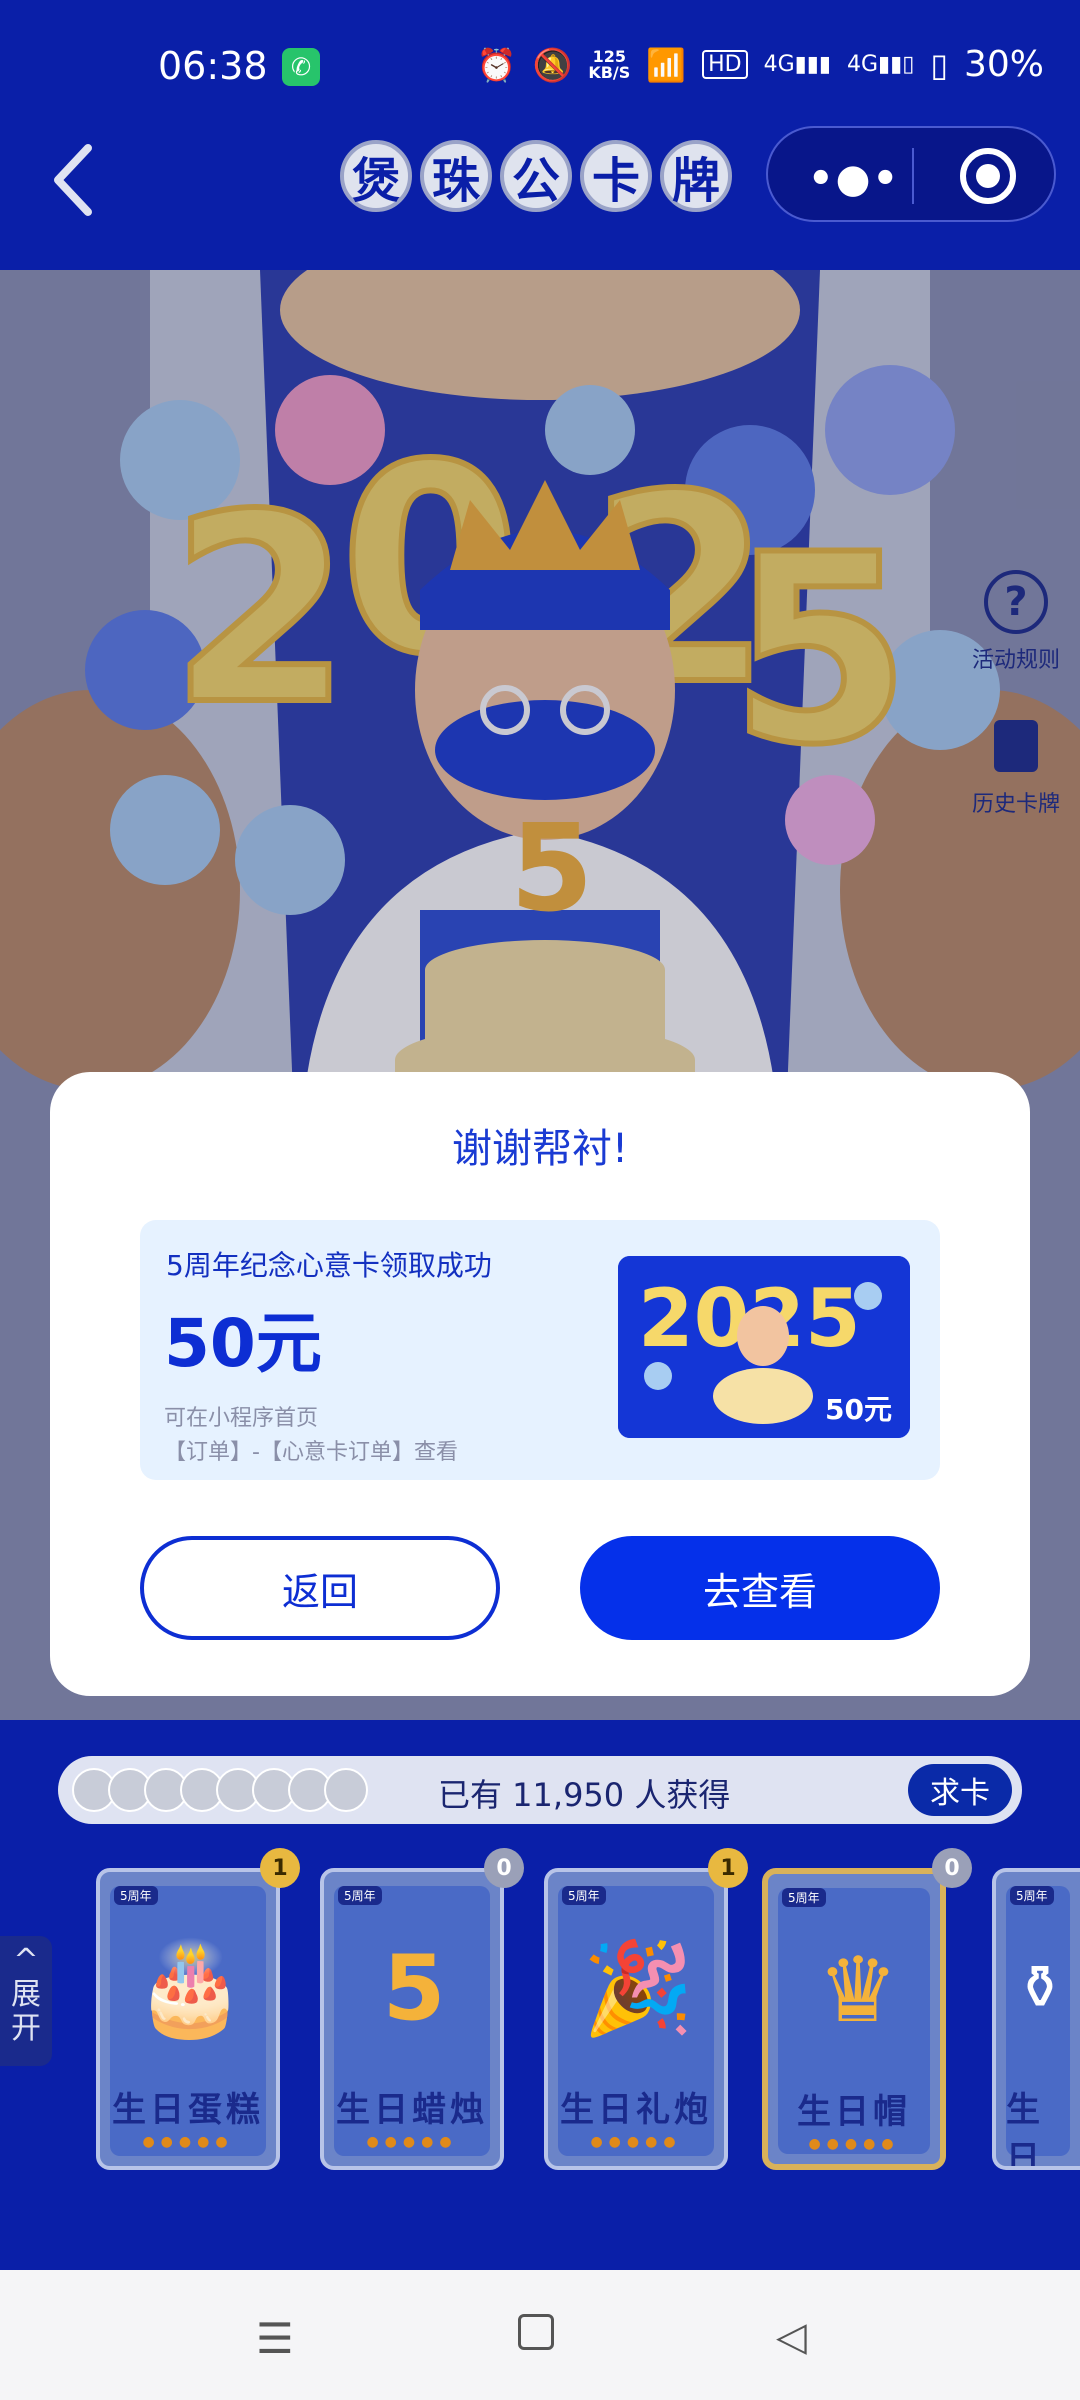 This screenshot has width=1080, height=2400. I want to click on holders-bar: 已有 11,950 人获得 求卡, so click(540, 1790).